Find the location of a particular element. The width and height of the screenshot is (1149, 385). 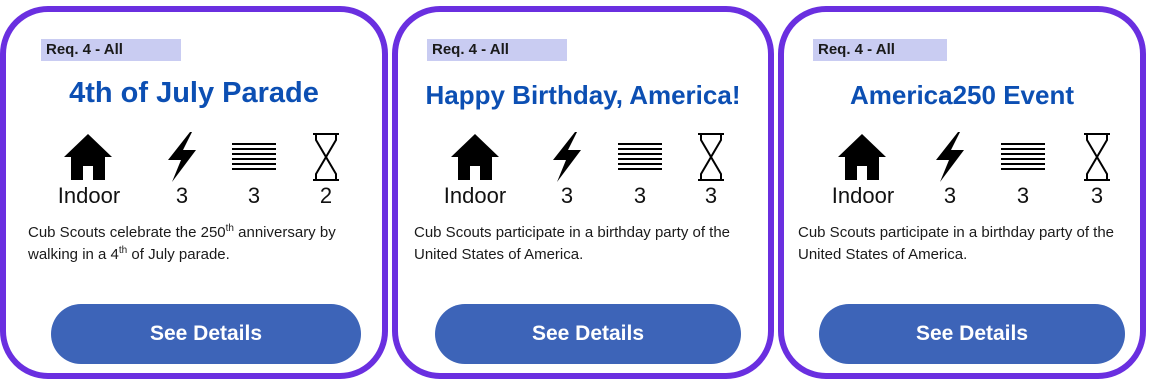

activity-title: America250 Event is located at coordinates (962, 95).